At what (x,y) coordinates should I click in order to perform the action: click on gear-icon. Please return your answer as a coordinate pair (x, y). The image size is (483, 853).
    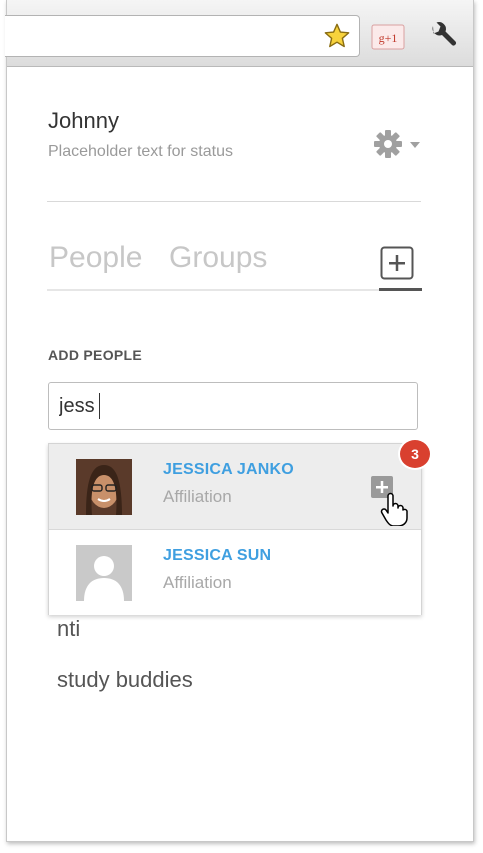
    Looking at the image, I should click on (399, 144).